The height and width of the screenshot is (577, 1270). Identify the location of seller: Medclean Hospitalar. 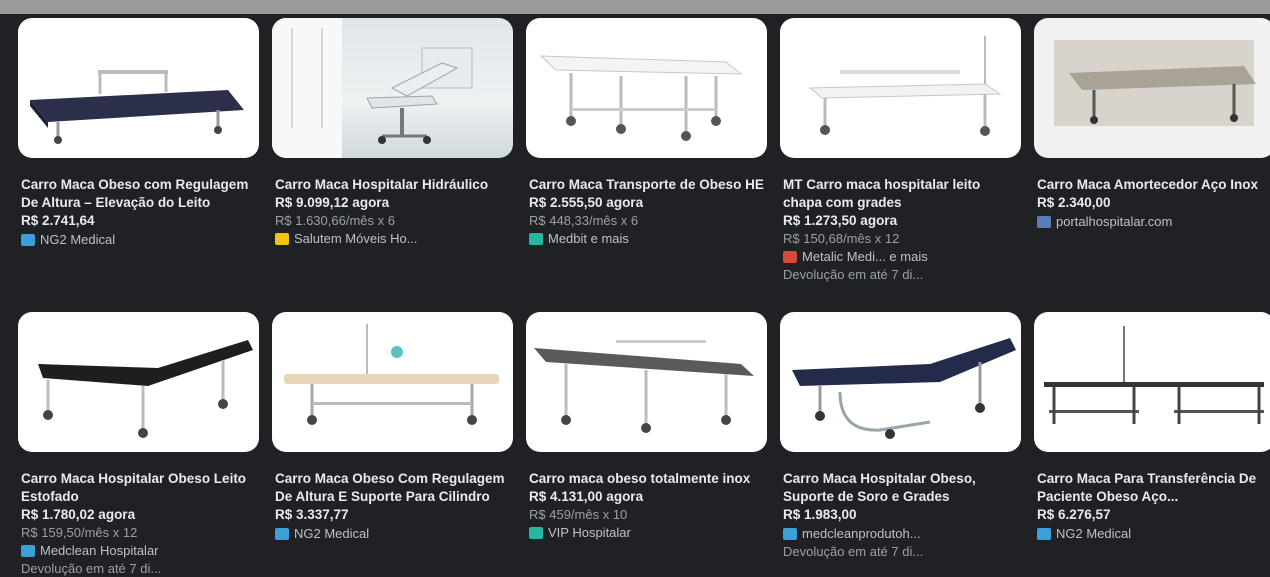
(140, 550).